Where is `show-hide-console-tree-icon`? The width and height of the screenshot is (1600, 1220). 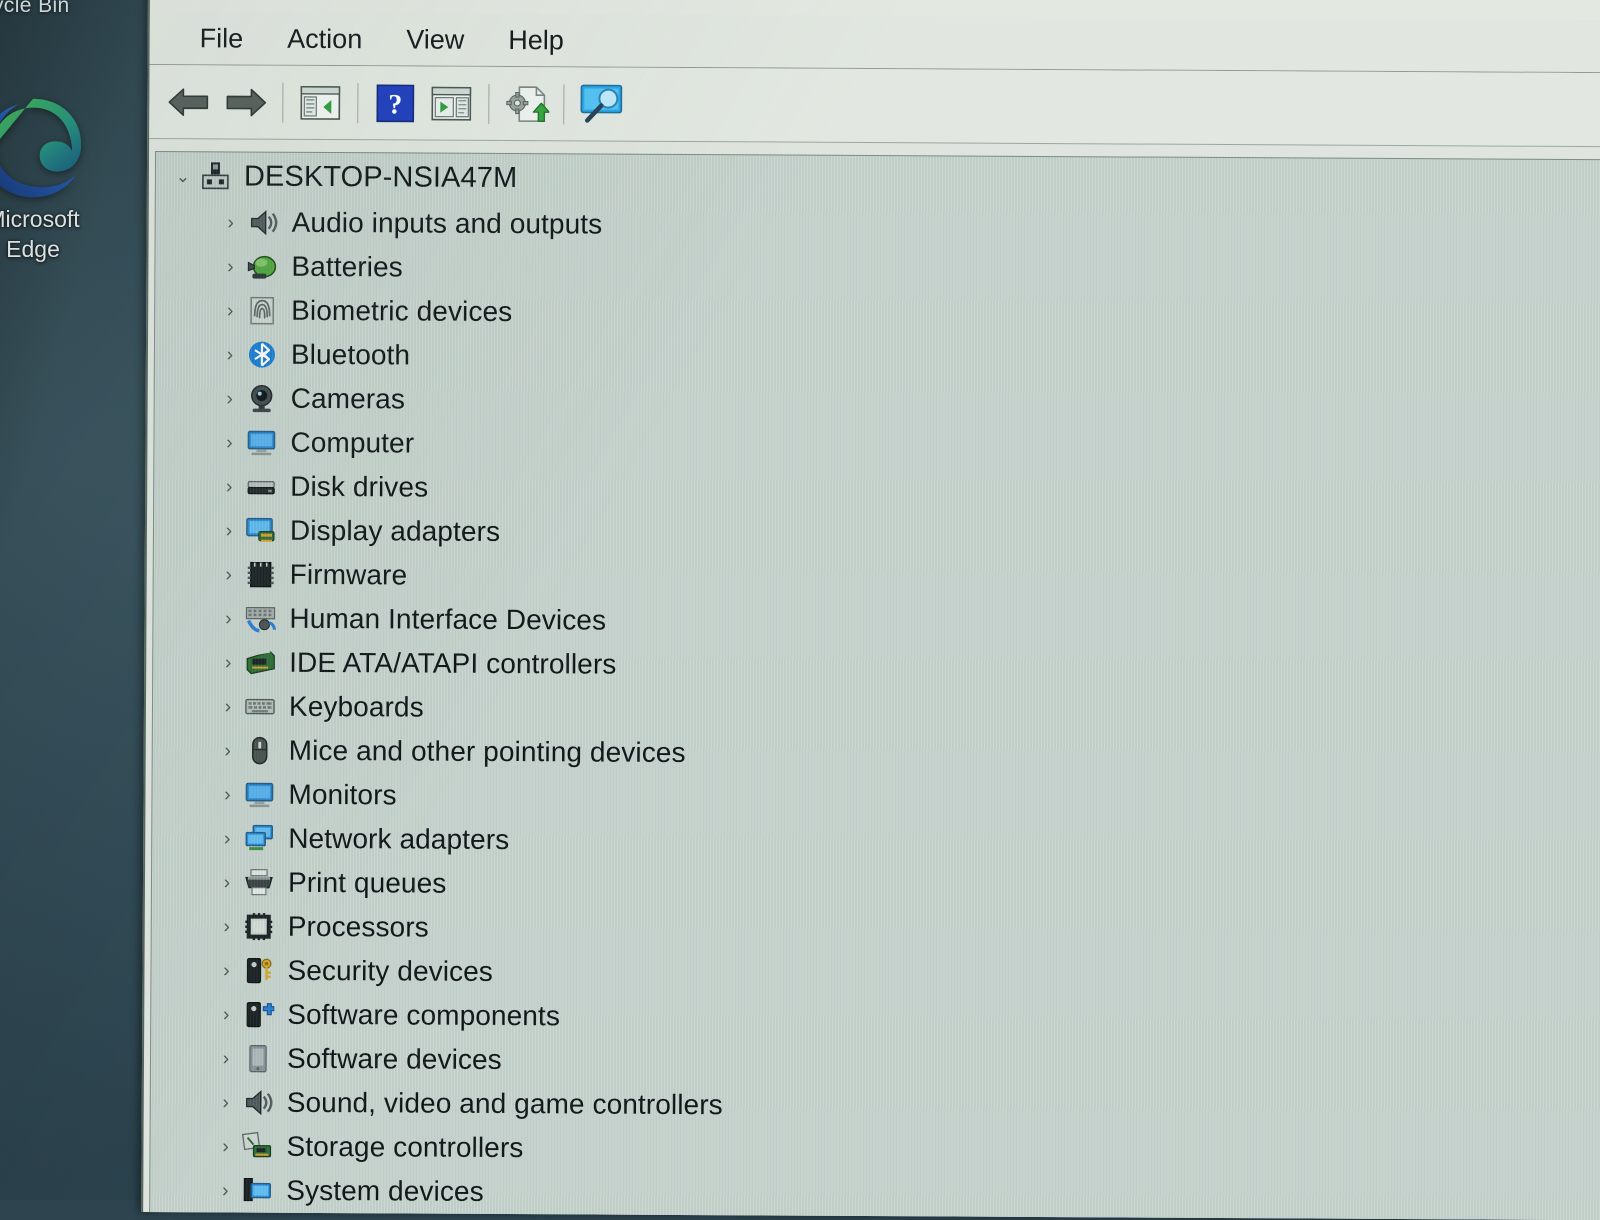 show-hide-console-tree-icon is located at coordinates (320, 102).